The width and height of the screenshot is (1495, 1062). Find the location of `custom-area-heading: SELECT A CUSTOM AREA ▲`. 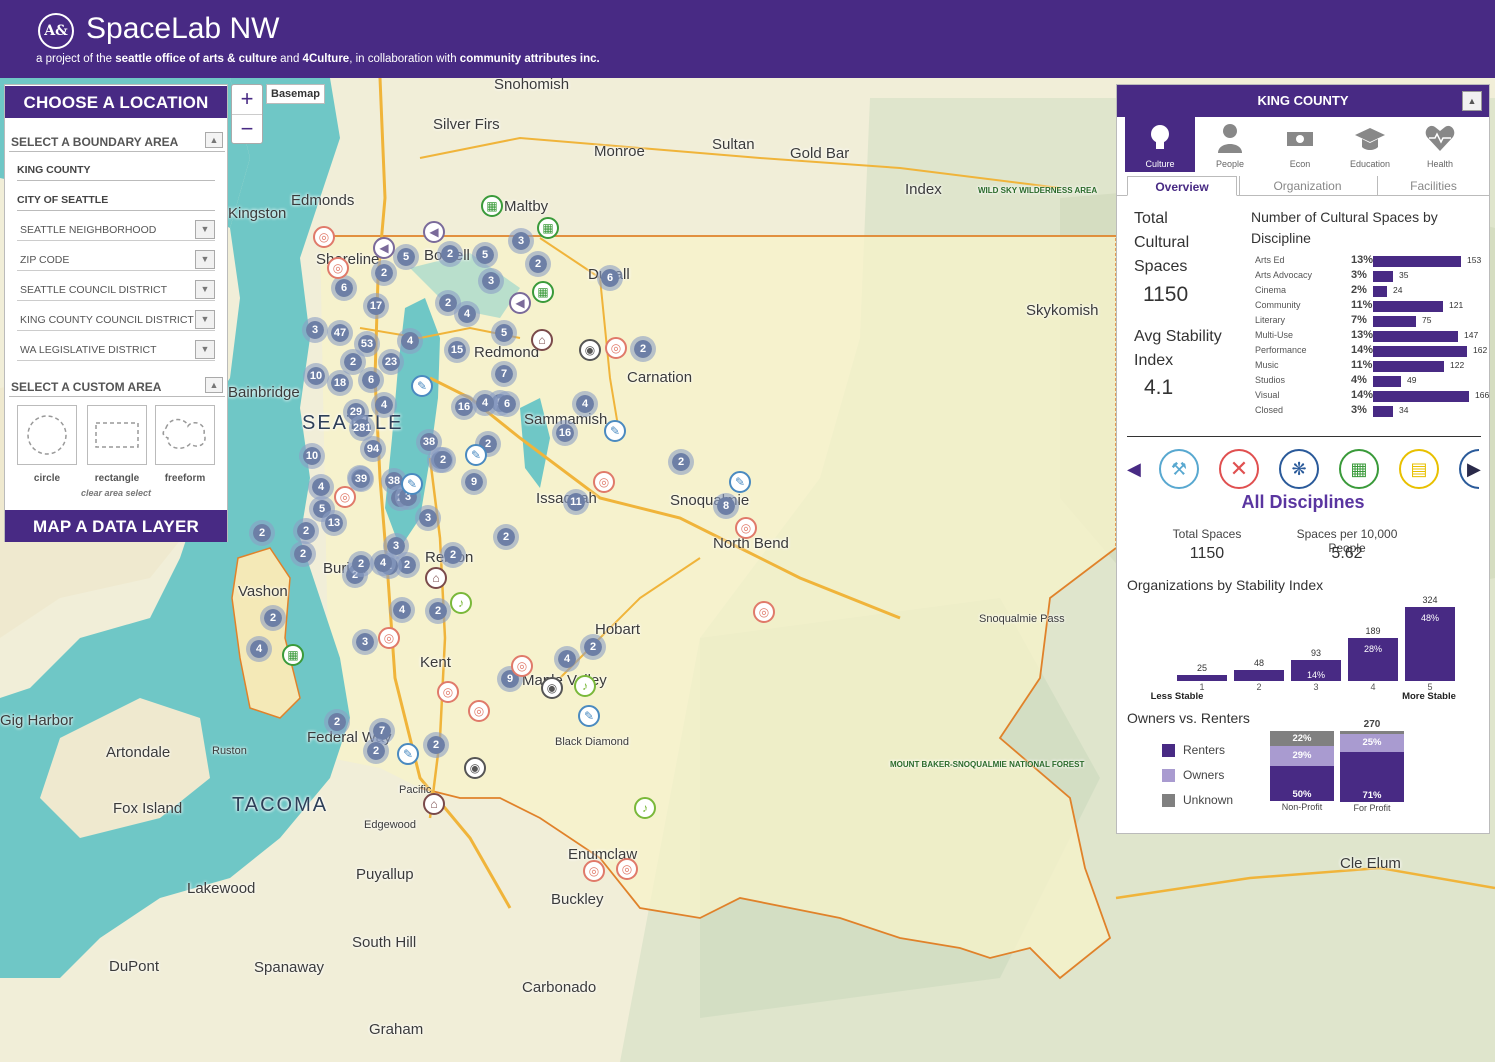

custom-area-heading: SELECT A CUSTOM AREA ▲ is located at coordinates (117, 386).